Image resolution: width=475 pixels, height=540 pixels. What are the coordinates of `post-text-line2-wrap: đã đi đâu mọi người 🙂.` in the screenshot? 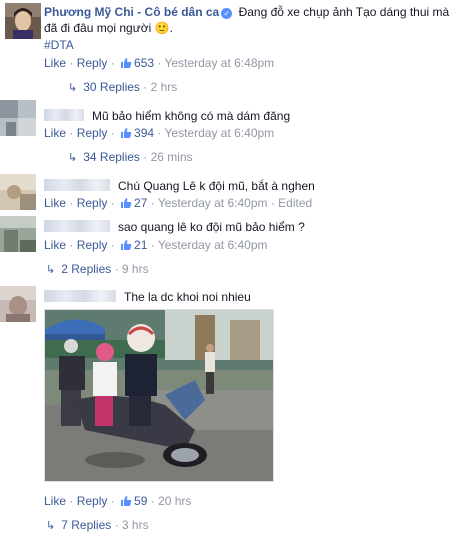 It's located at (108, 28).